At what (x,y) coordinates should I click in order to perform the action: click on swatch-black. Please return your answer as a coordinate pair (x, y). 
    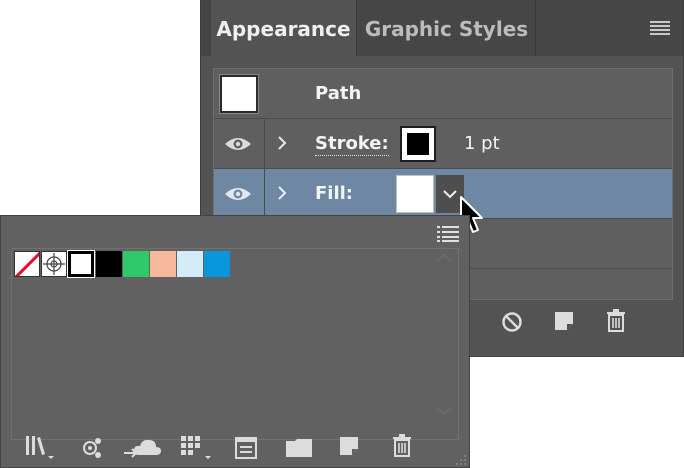
    Looking at the image, I should click on (109, 264).